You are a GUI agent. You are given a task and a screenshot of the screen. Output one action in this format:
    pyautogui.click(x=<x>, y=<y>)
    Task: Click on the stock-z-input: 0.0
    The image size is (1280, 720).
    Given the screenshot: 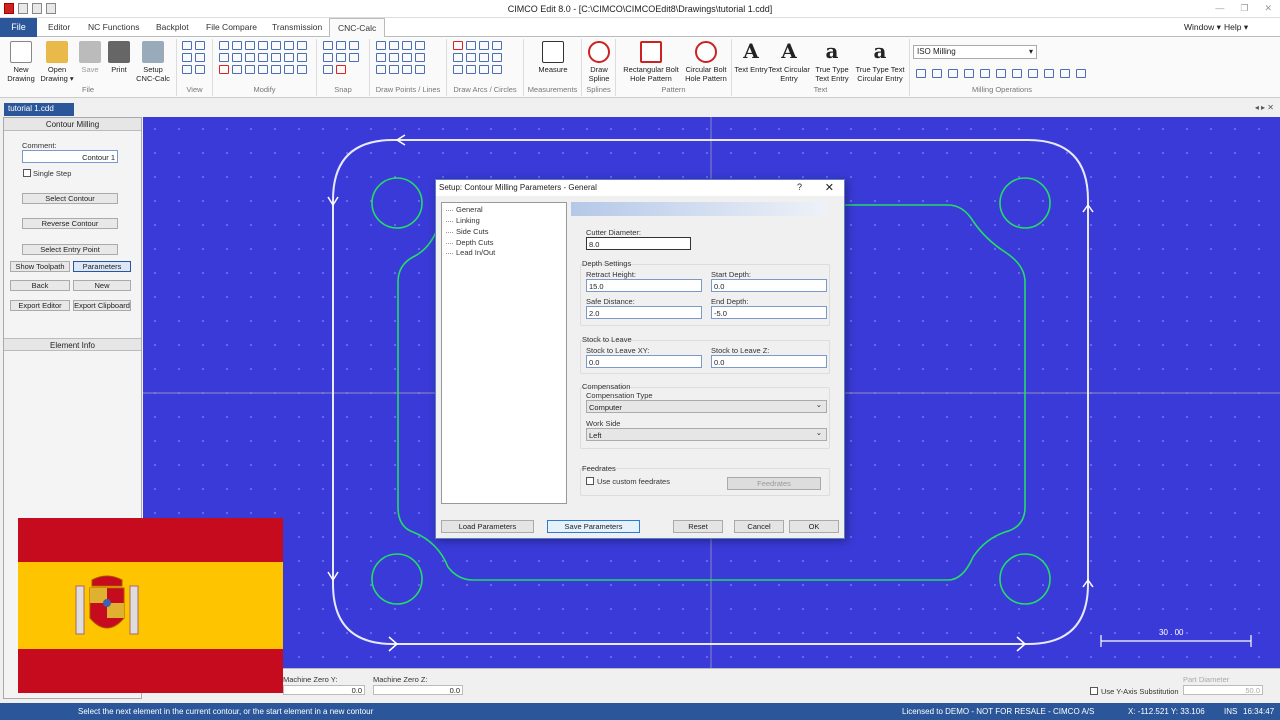 What is the action you would take?
    pyautogui.click(x=769, y=361)
    